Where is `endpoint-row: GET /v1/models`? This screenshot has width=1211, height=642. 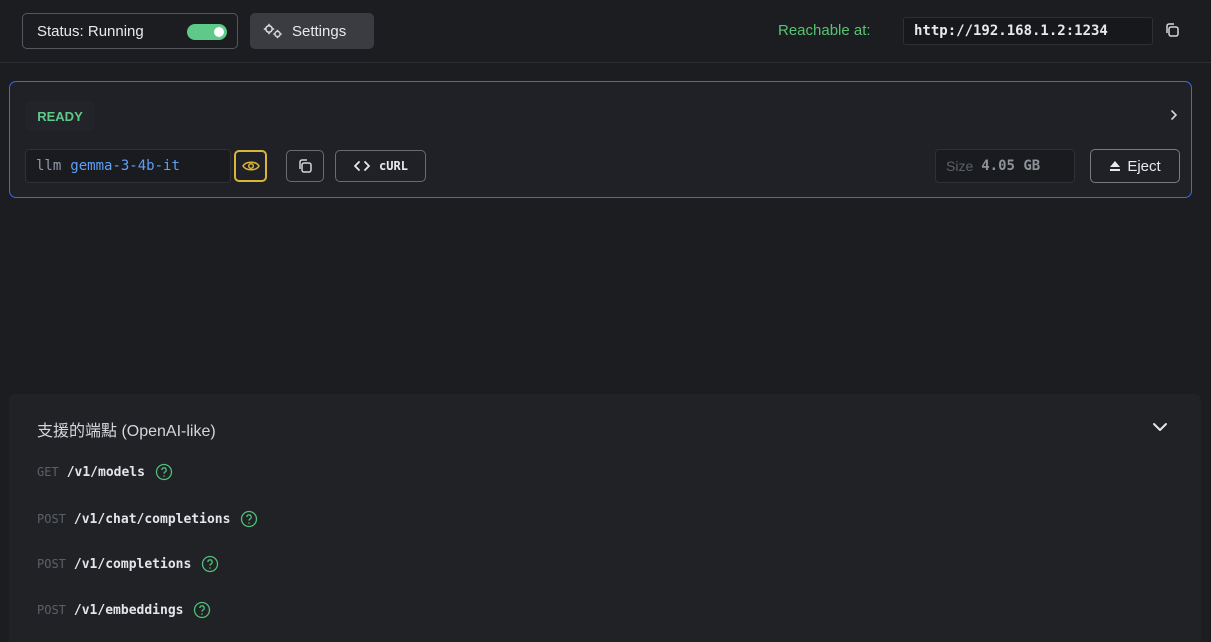
endpoint-row: GET /v1/models is located at coordinates (105, 472).